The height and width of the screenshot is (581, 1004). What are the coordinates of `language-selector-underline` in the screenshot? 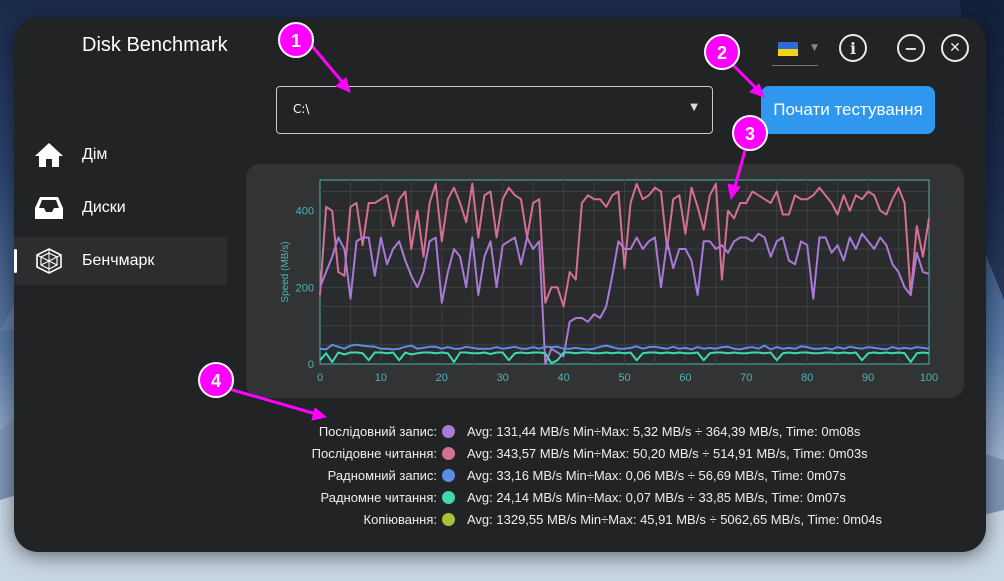 It's located at (795, 65).